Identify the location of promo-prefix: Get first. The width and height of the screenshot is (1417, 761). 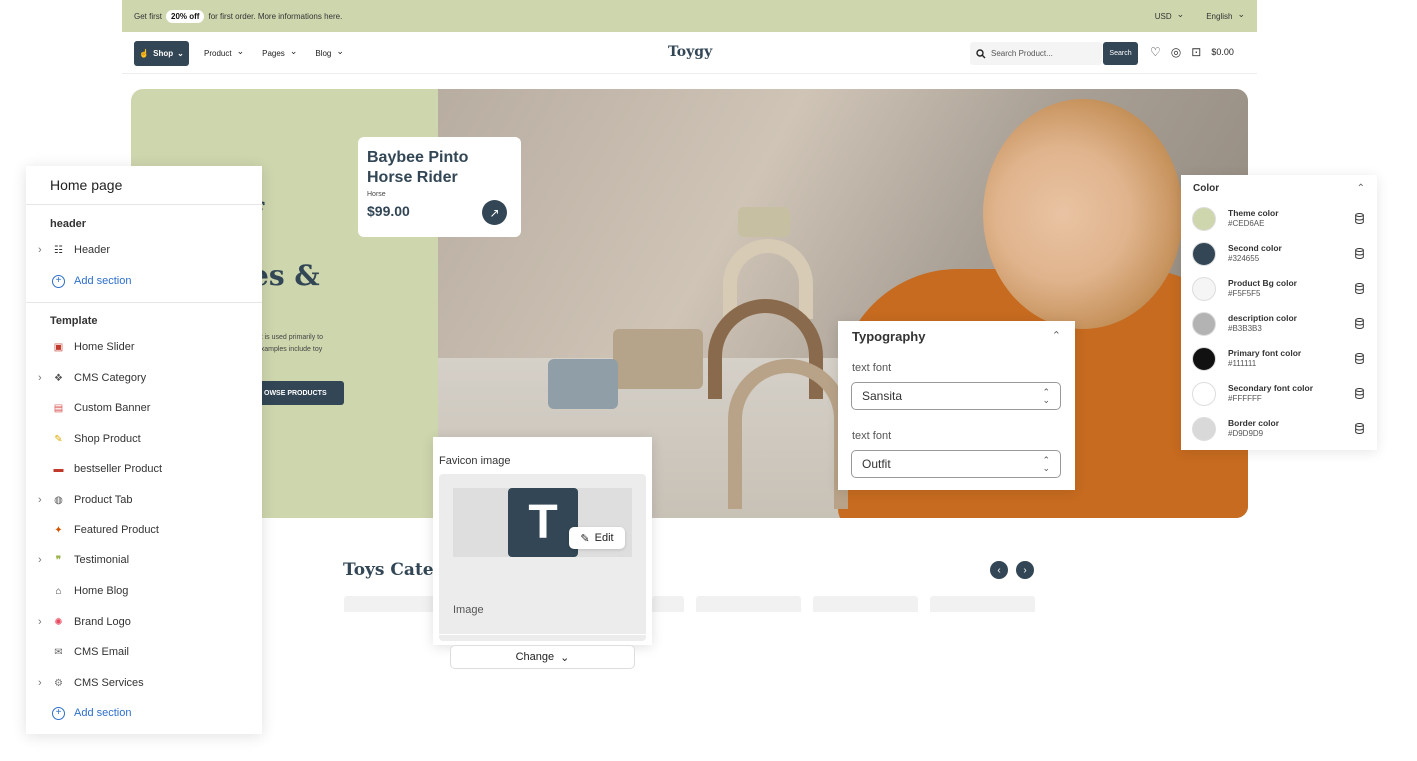
(148, 16).